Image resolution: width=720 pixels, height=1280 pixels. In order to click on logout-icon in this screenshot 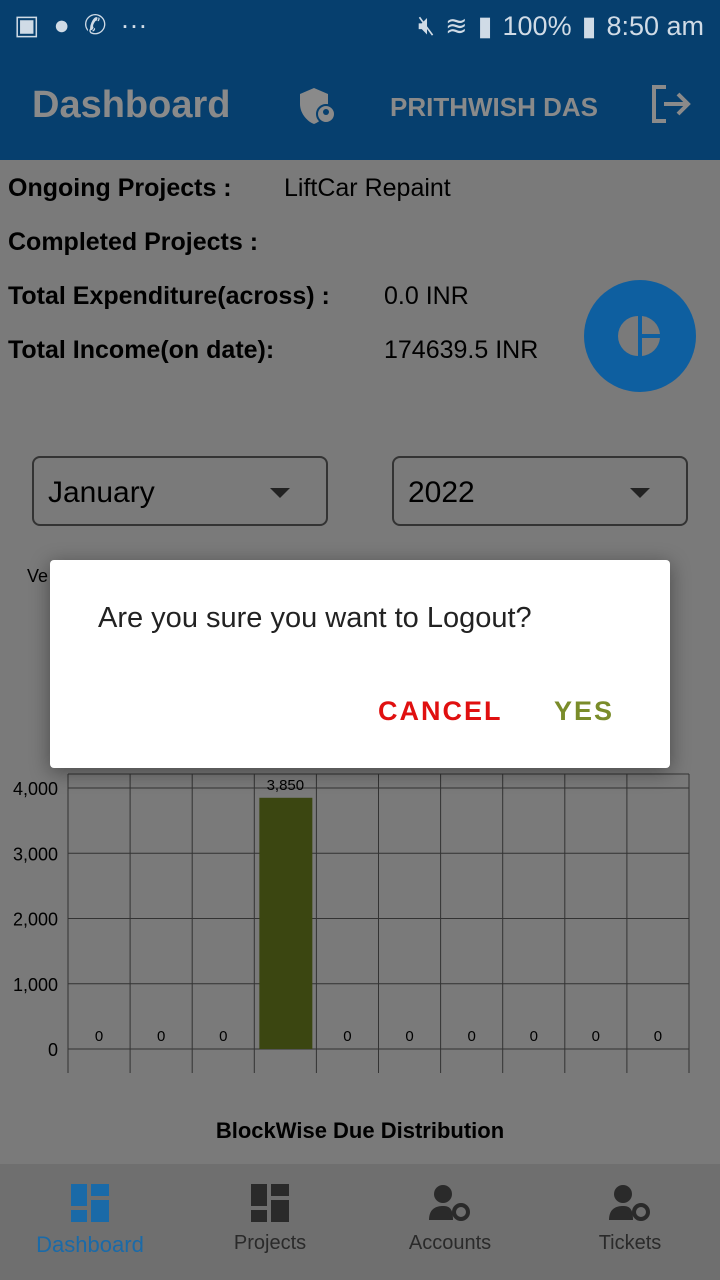, I will do `click(671, 104)`.